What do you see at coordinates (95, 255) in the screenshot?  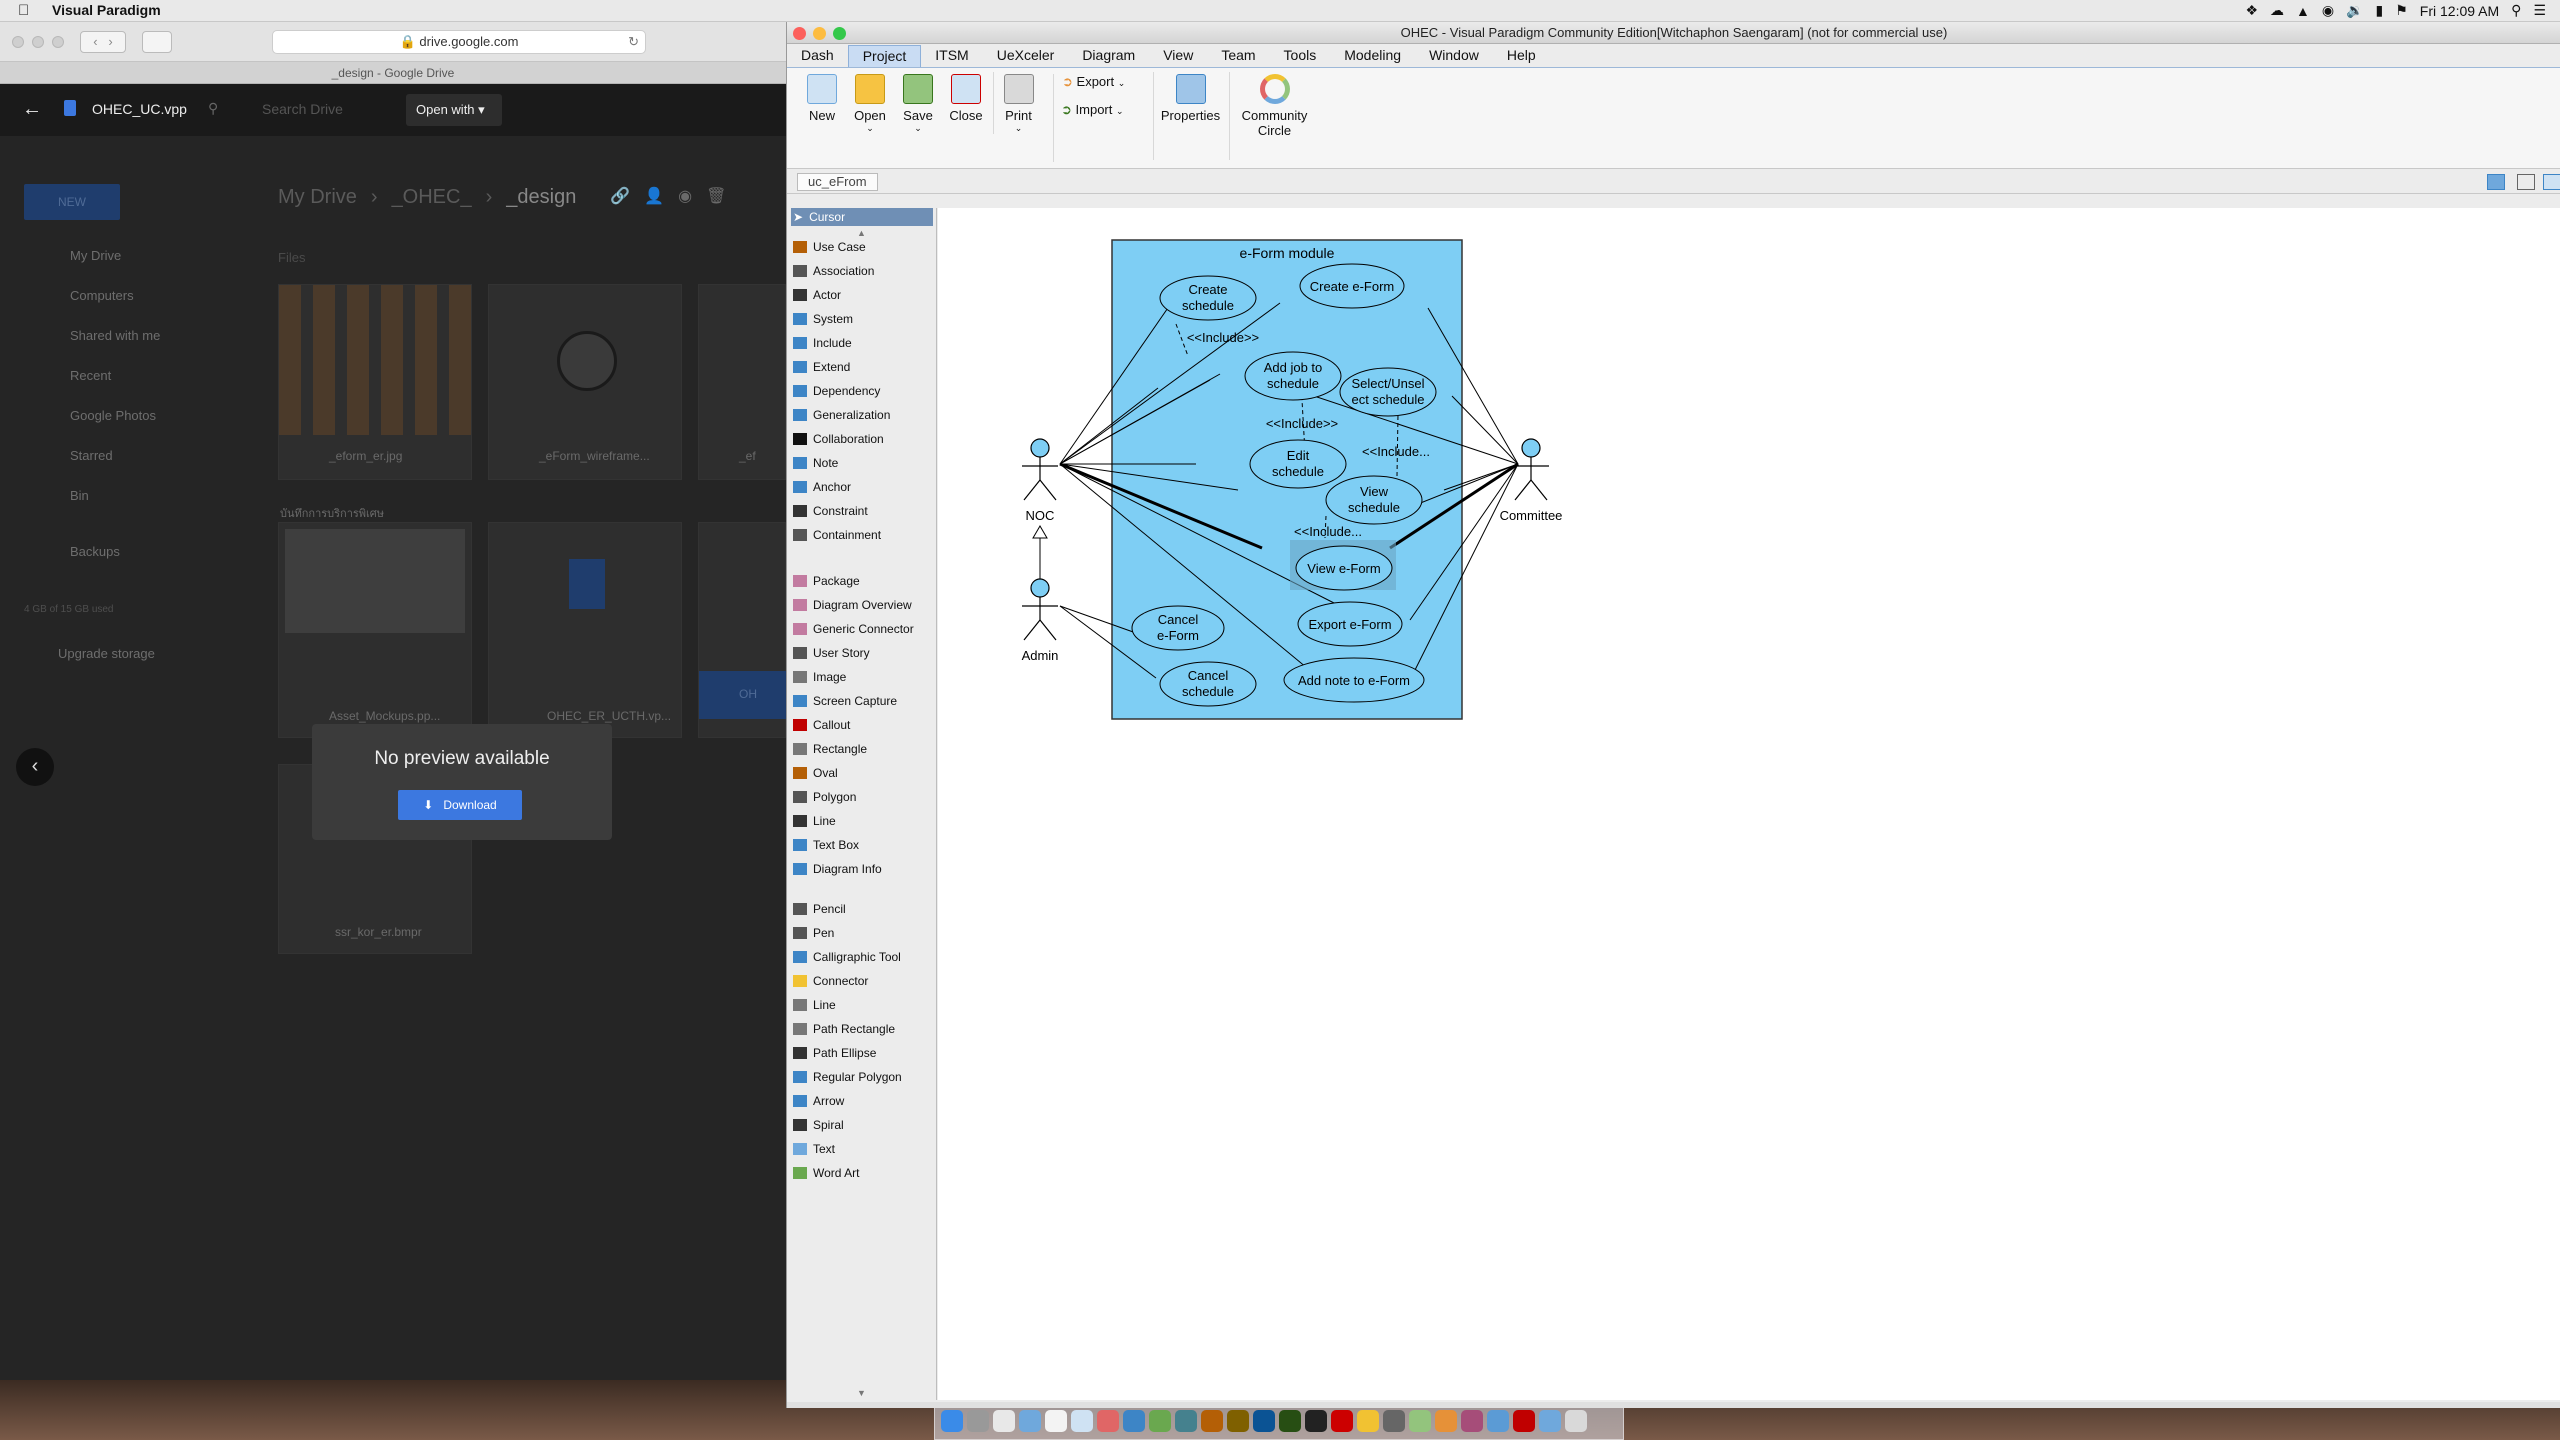 I see `sidebar-item-my-drive: My Drive` at bounding box center [95, 255].